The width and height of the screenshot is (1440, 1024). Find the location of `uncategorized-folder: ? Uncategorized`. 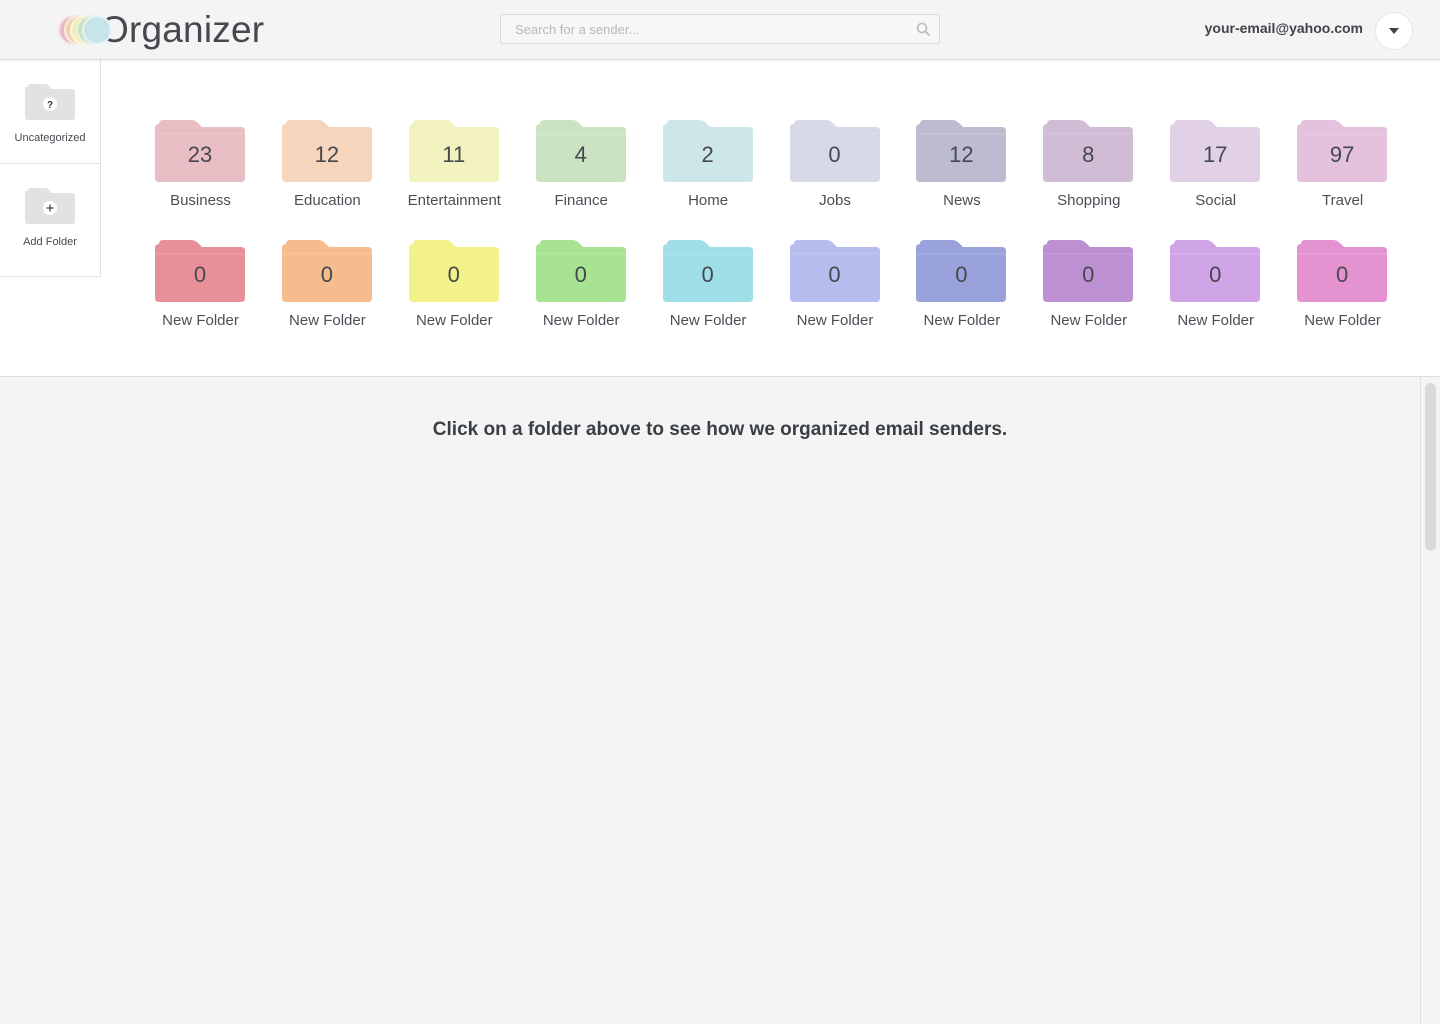

uncategorized-folder: ? Uncategorized is located at coordinates (50, 112).